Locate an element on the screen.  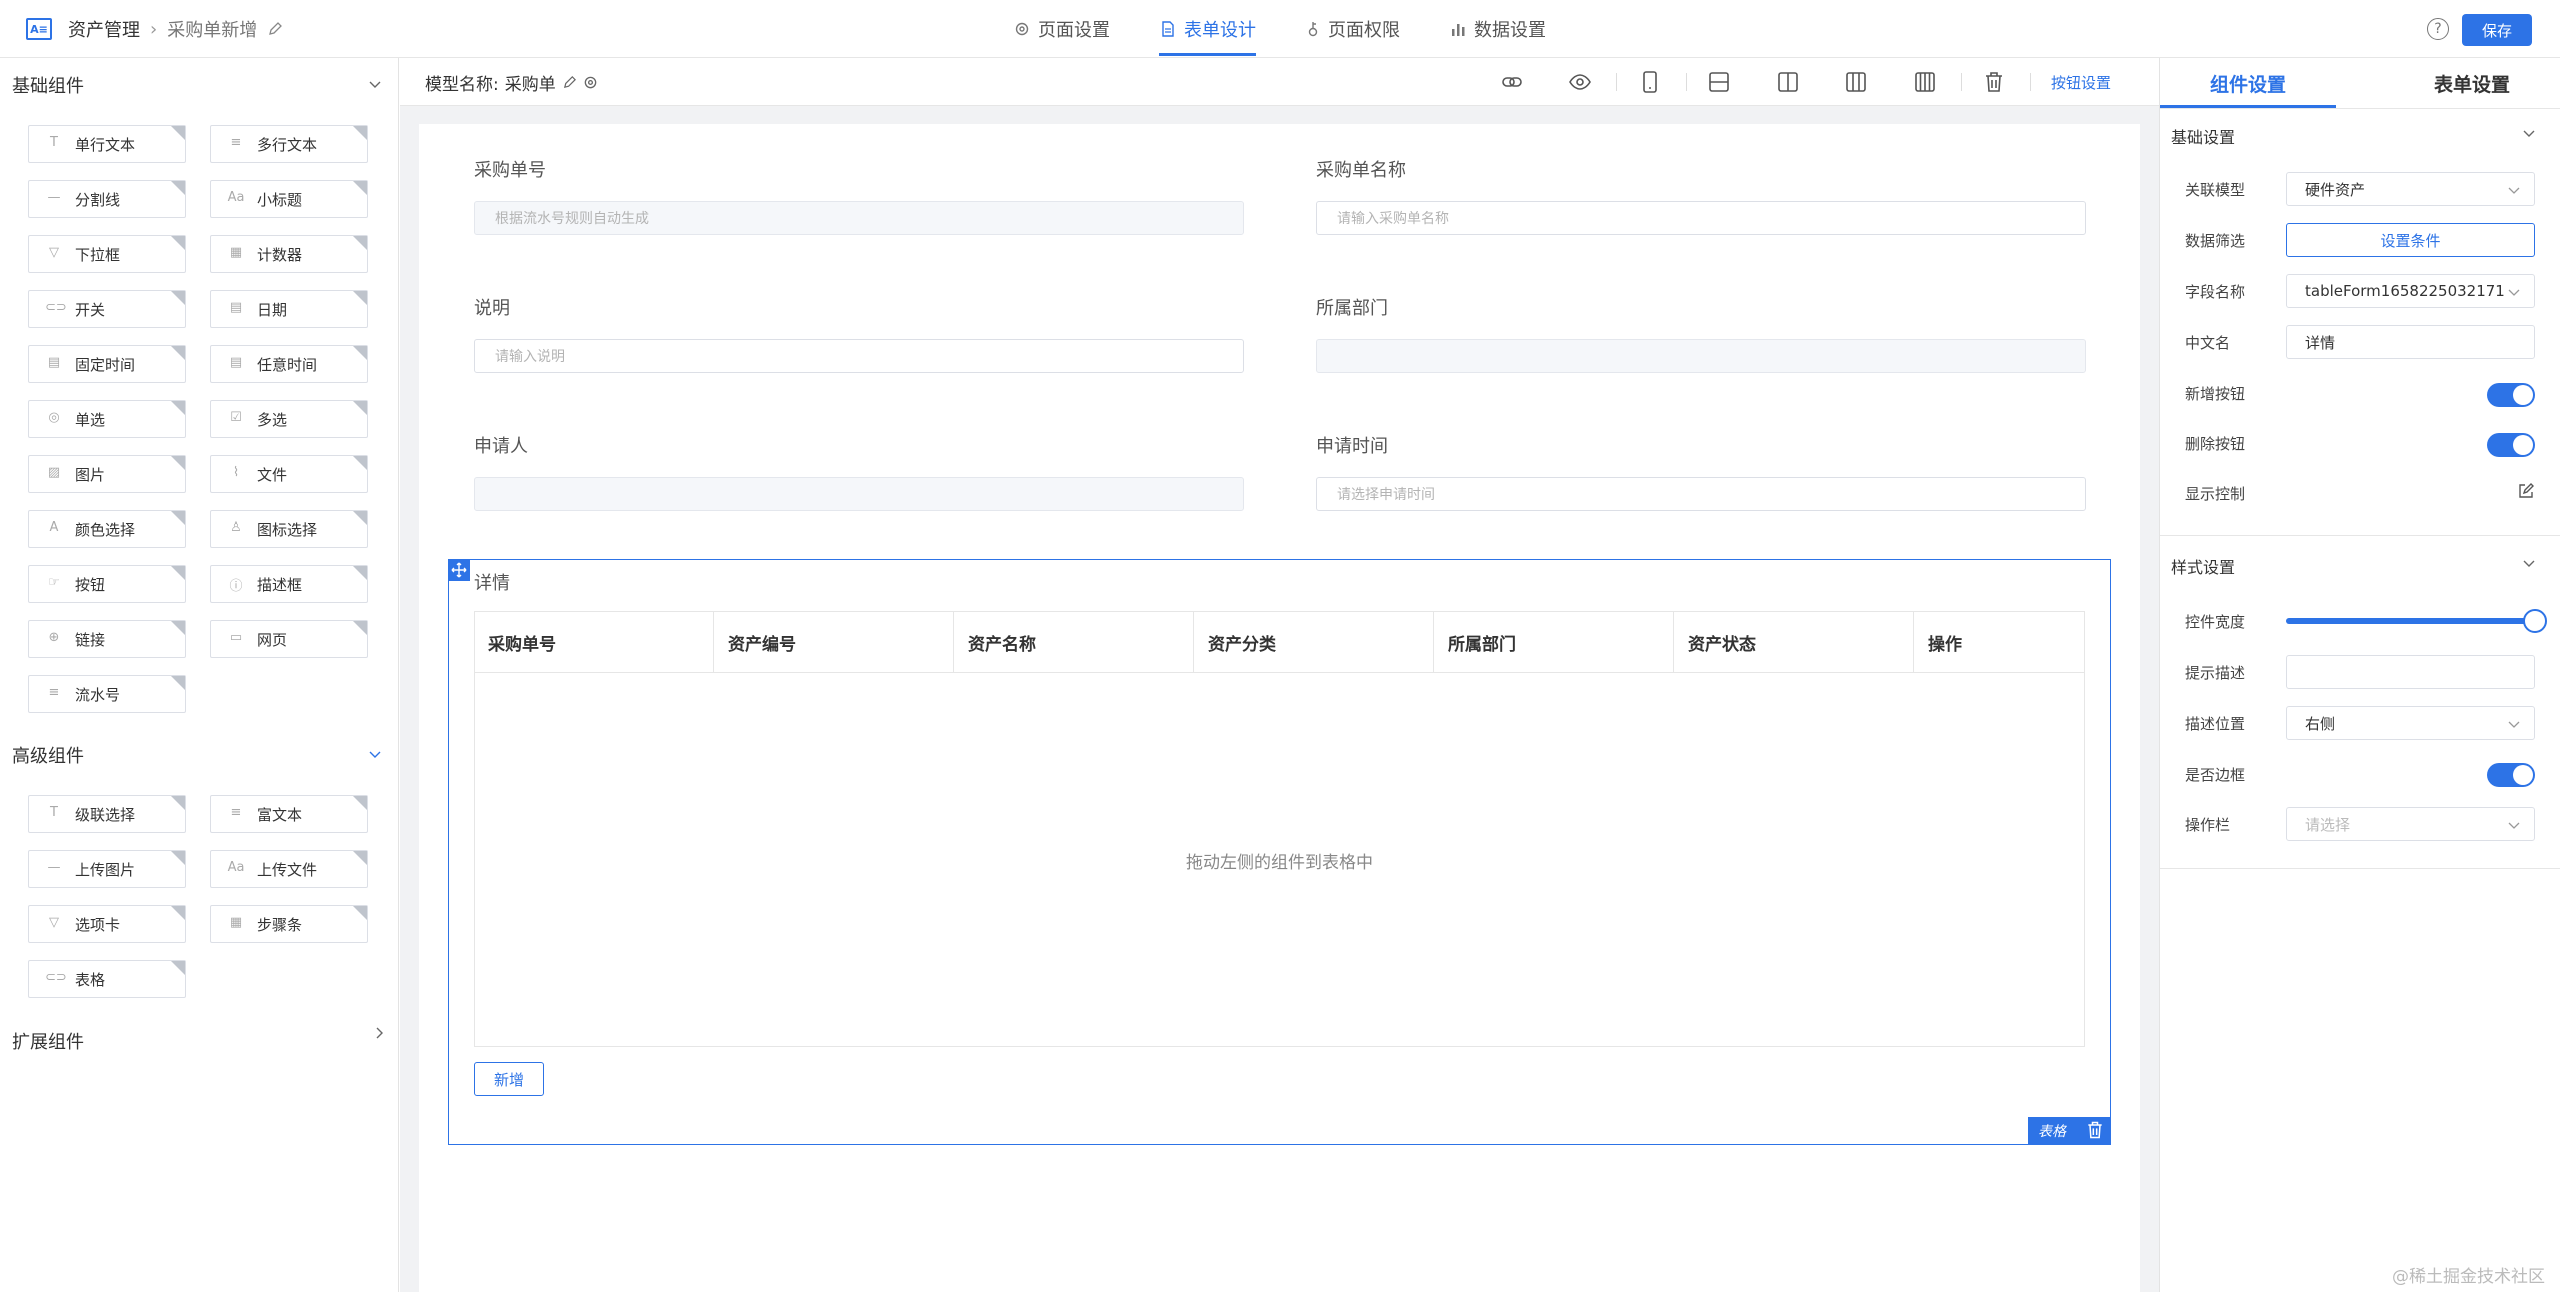
table-add-button: 新增 is located at coordinates (509, 1079).